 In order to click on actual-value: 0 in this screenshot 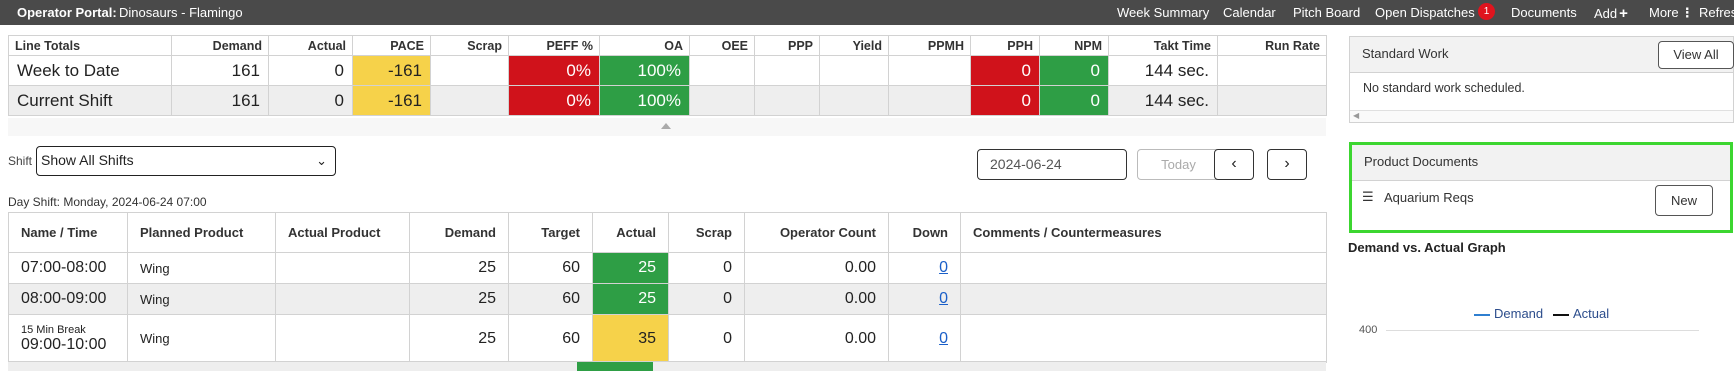, I will do `click(310, 100)`.